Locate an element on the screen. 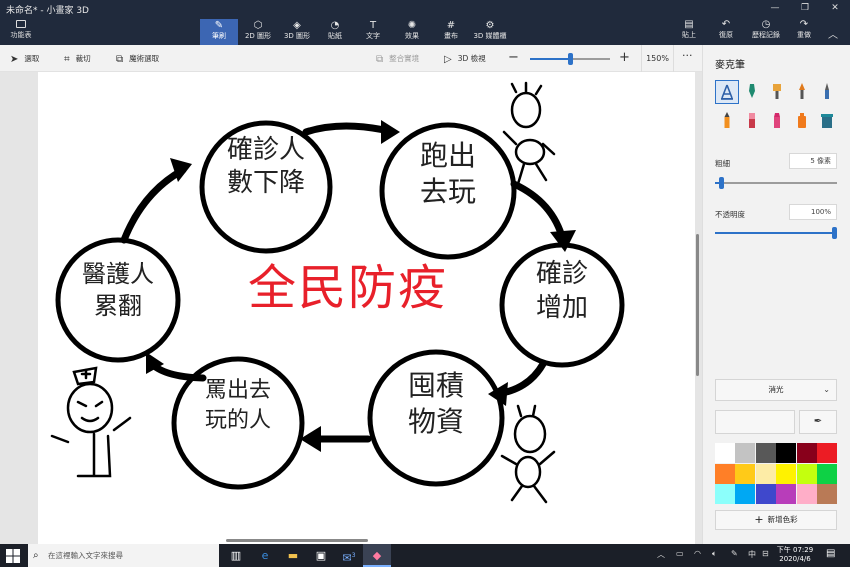 The width and height of the screenshot is (850, 567). more-options-icon: ··· is located at coordinates (687, 55).